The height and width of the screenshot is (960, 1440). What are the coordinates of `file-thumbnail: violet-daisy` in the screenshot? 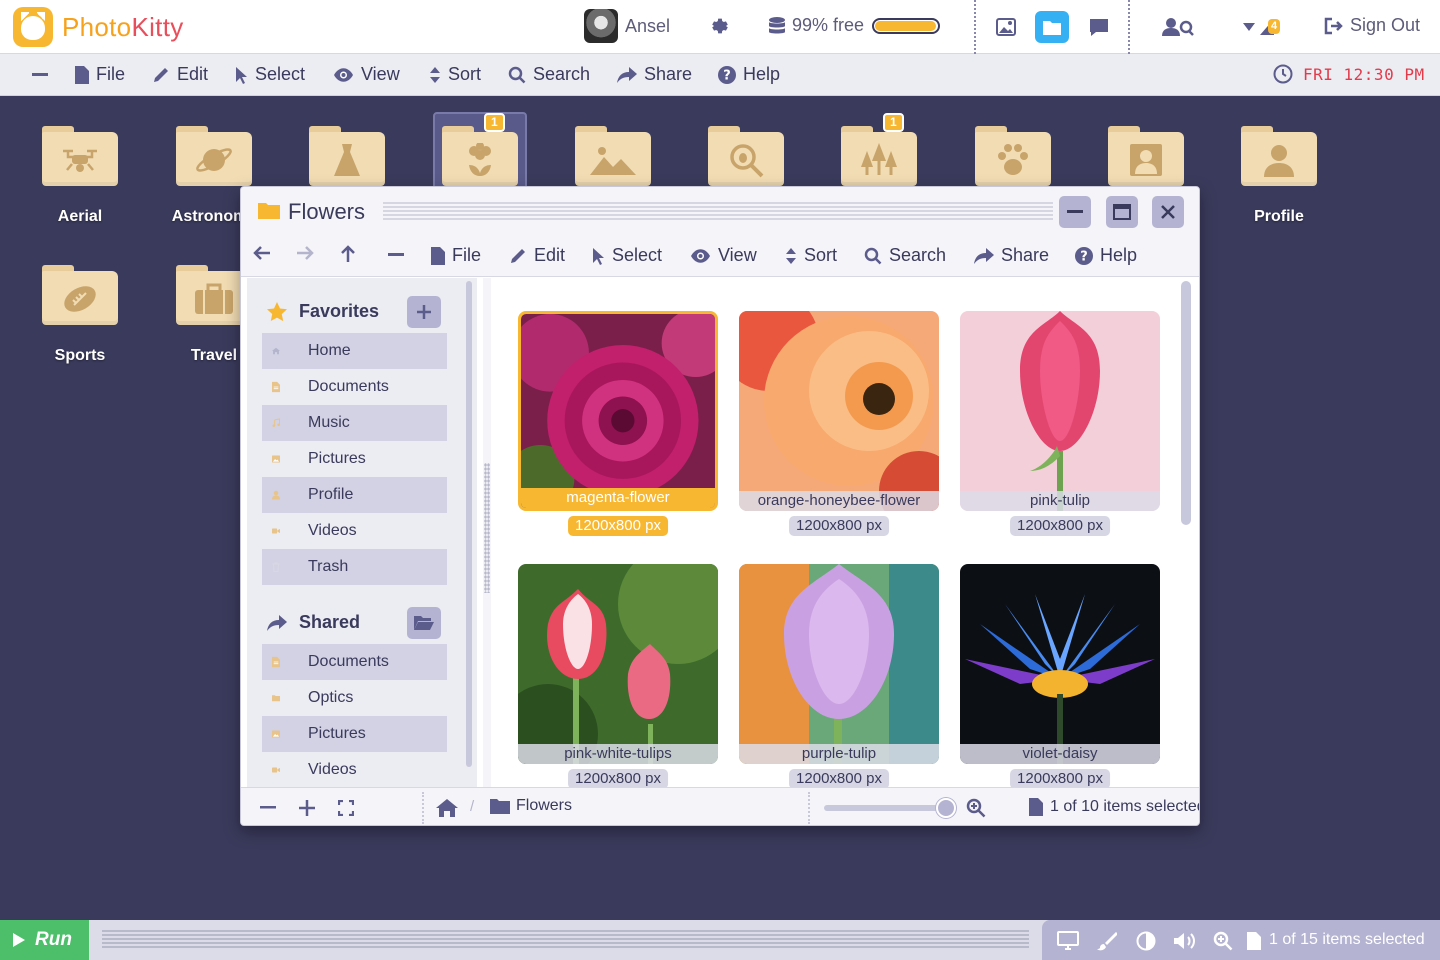 It's located at (1060, 664).